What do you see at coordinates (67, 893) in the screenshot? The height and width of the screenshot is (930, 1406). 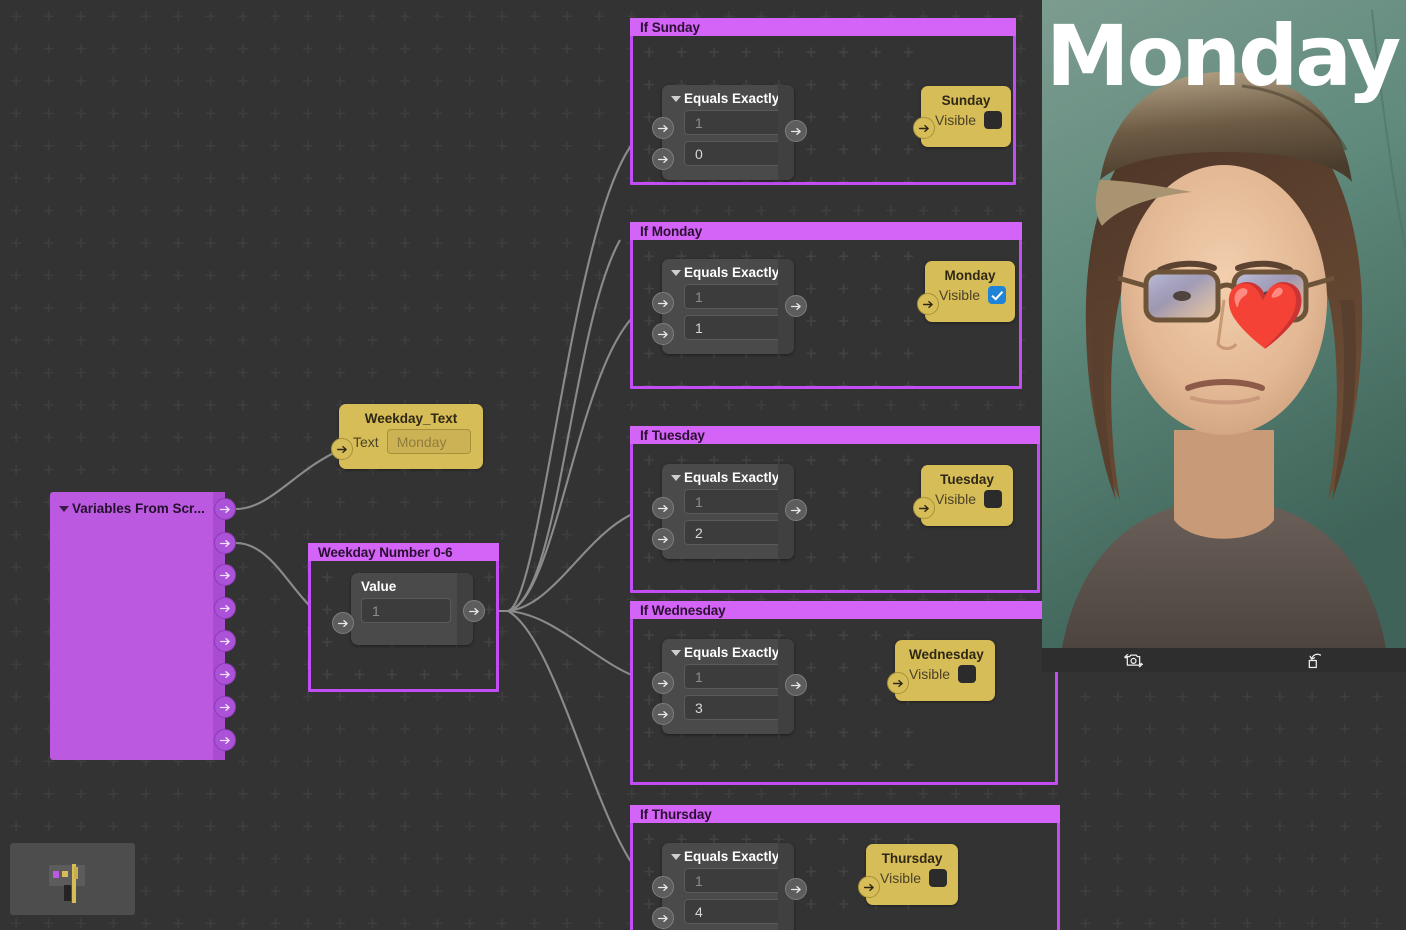 I see `minimap-group-column` at bounding box center [67, 893].